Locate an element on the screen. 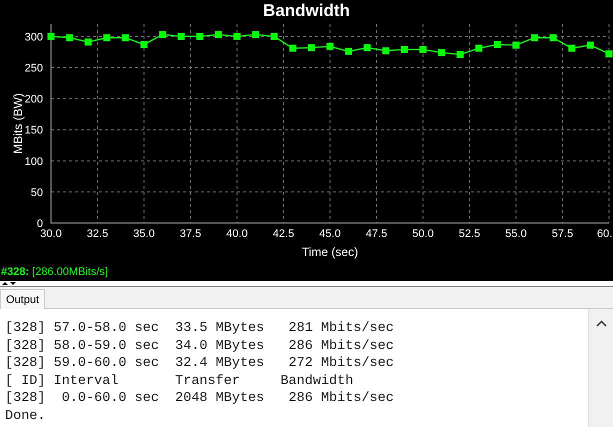 The height and width of the screenshot is (427, 613). y-tick-label: 250 is located at coordinates (33, 68).